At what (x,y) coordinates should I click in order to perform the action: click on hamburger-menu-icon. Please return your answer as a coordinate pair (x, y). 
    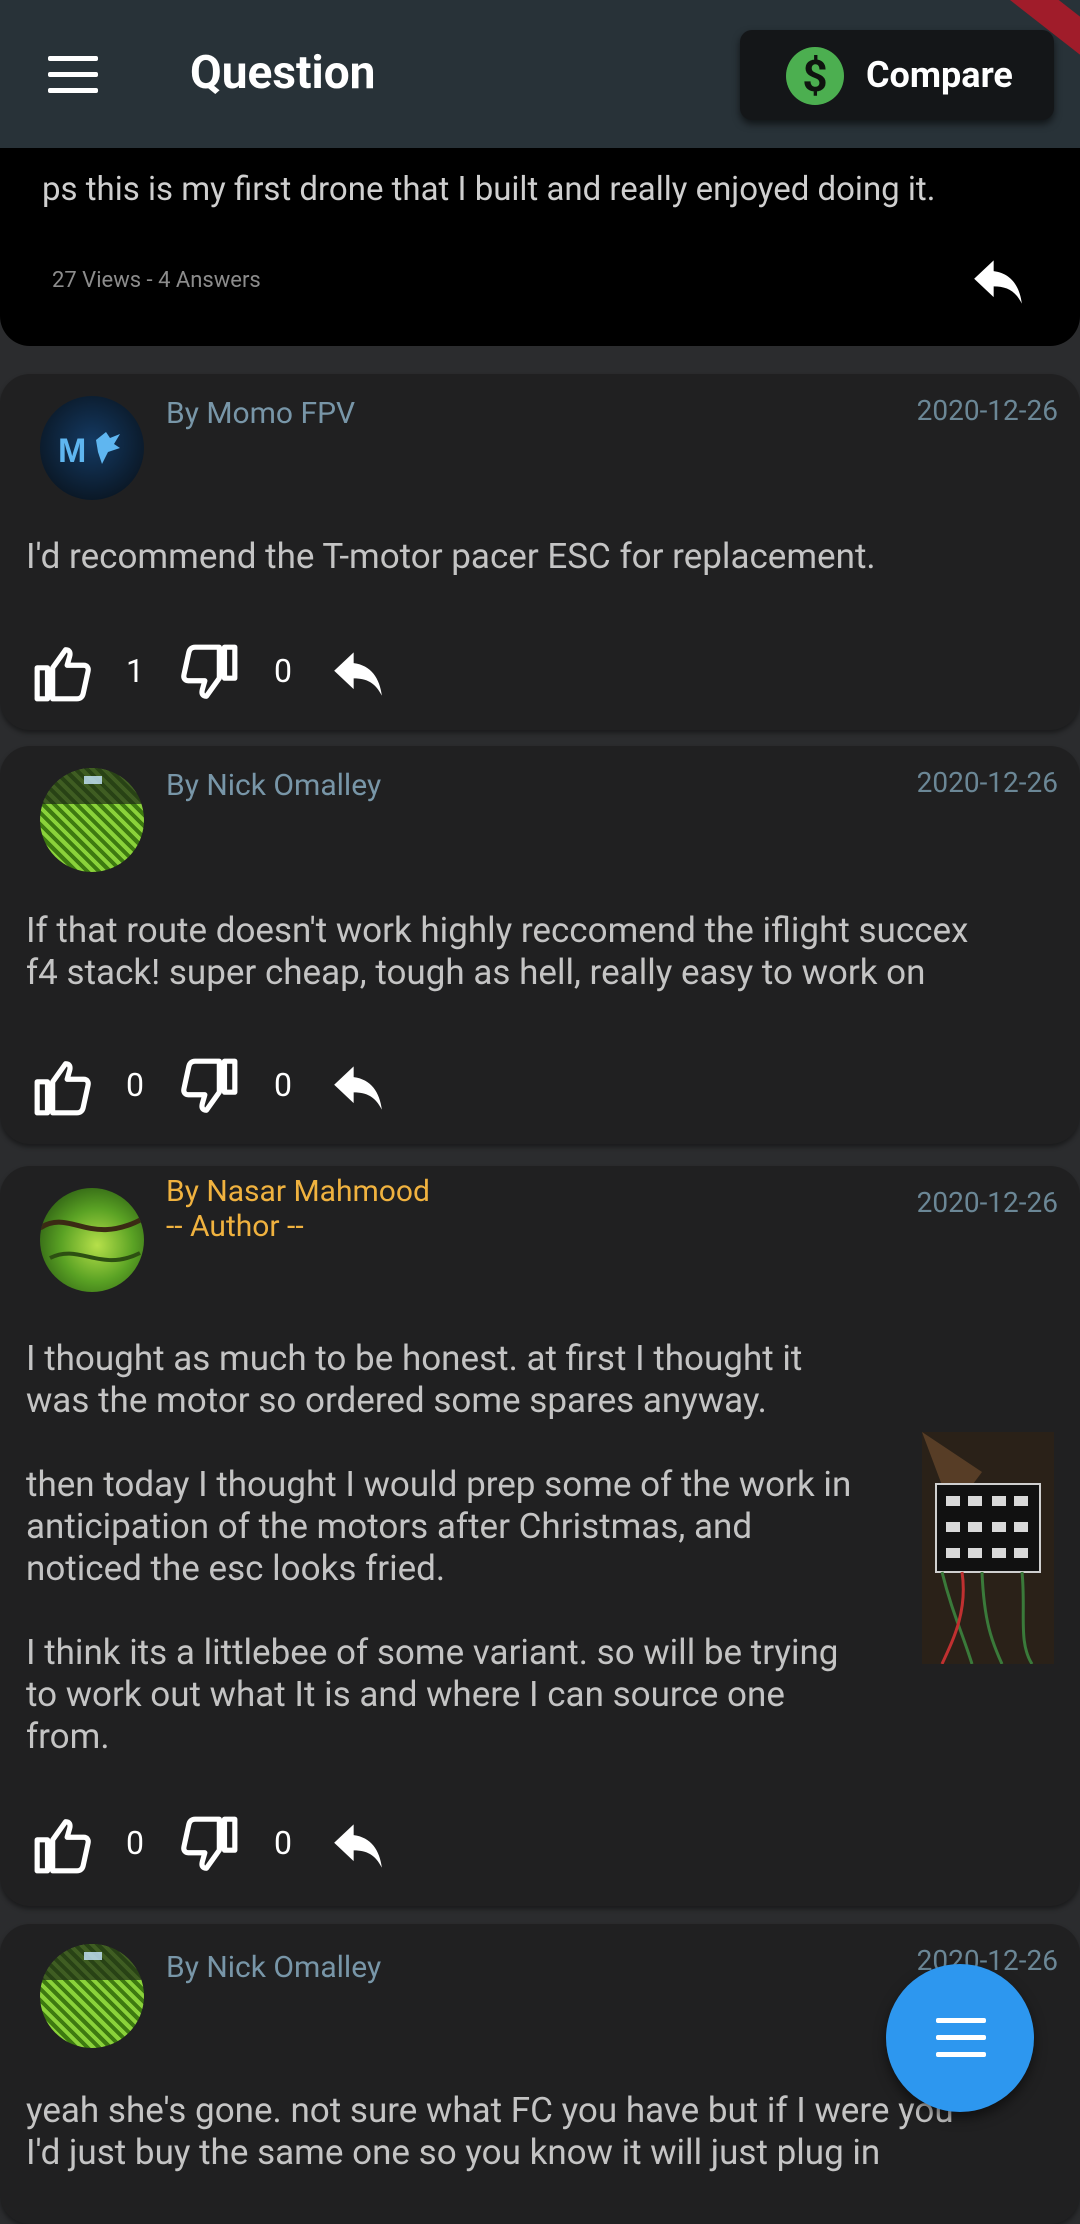
    Looking at the image, I should click on (73, 74).